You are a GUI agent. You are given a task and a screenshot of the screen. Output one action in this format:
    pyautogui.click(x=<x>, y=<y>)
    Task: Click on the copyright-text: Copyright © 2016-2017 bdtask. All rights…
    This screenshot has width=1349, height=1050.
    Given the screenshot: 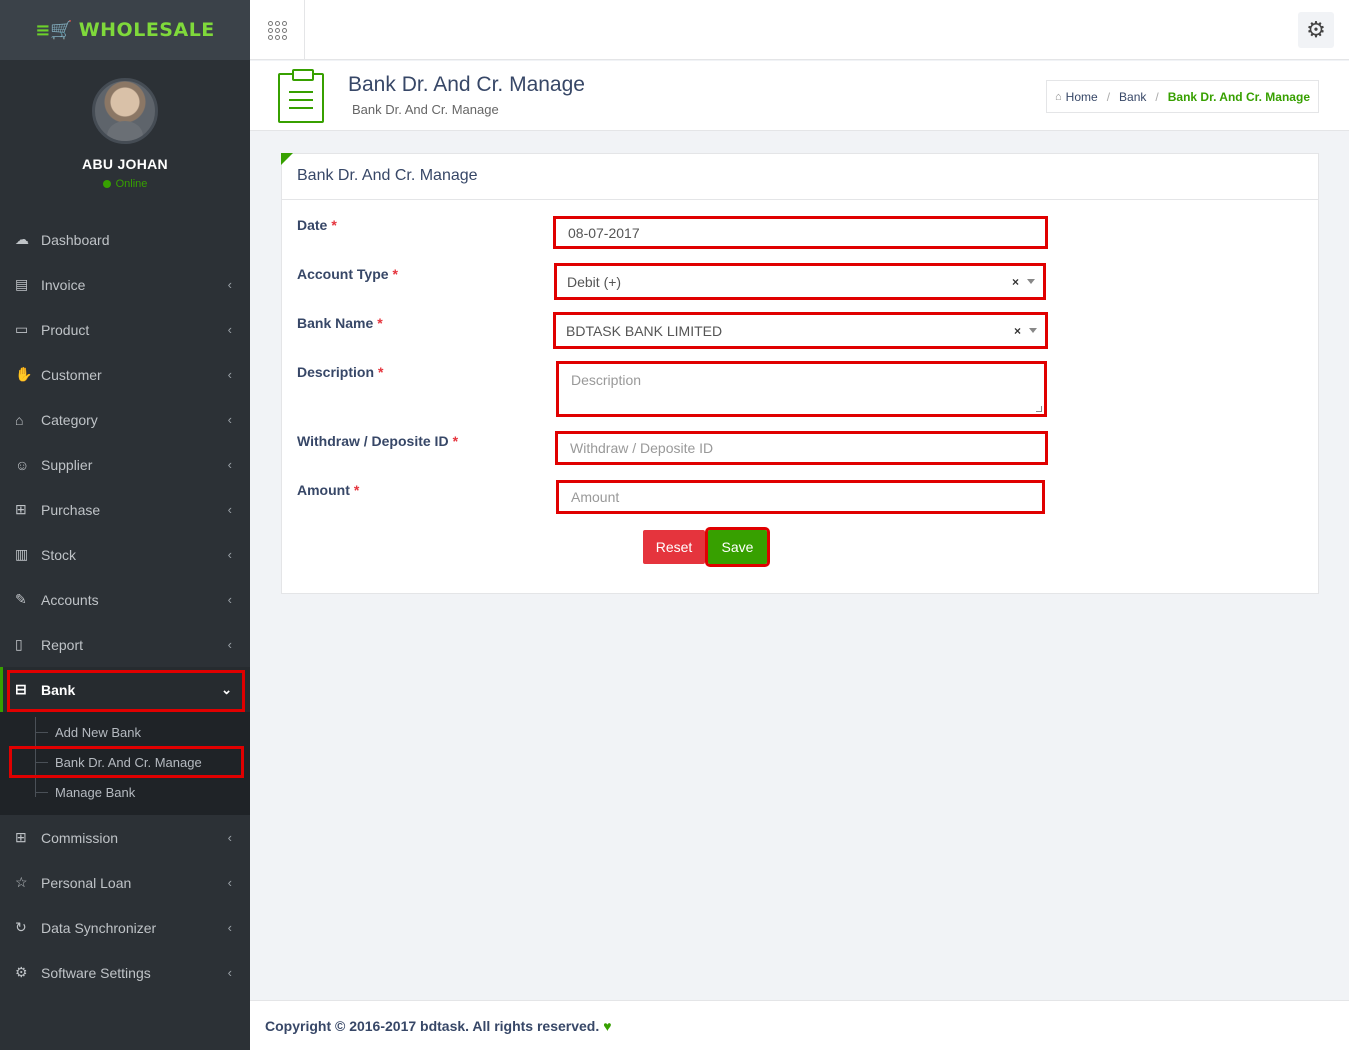 What is the action you would take?
    pyautogui.click(x=432, y=1026)
    